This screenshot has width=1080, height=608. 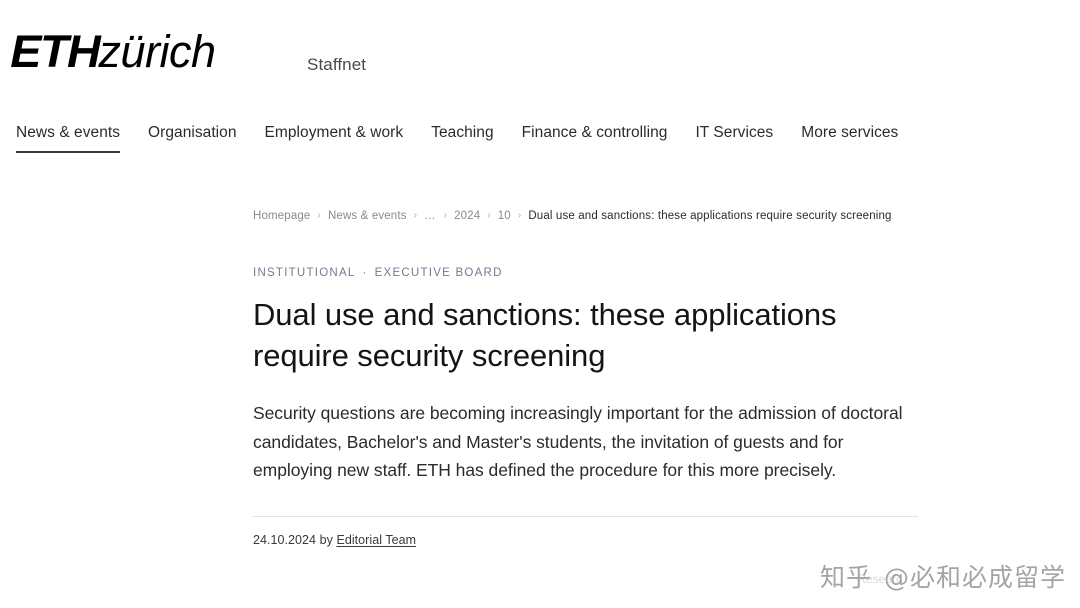 What do you see at coordinates (281, 216) in the screenshot?
I see `breadcrumb-item-homepage: Homepage` at bounding box center [281, 216].